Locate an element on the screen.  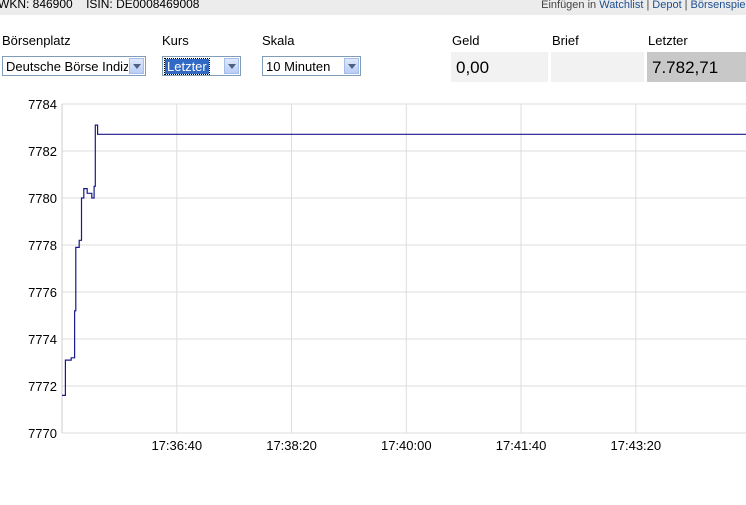
ask-value-box is located at coordinates (597, 67).